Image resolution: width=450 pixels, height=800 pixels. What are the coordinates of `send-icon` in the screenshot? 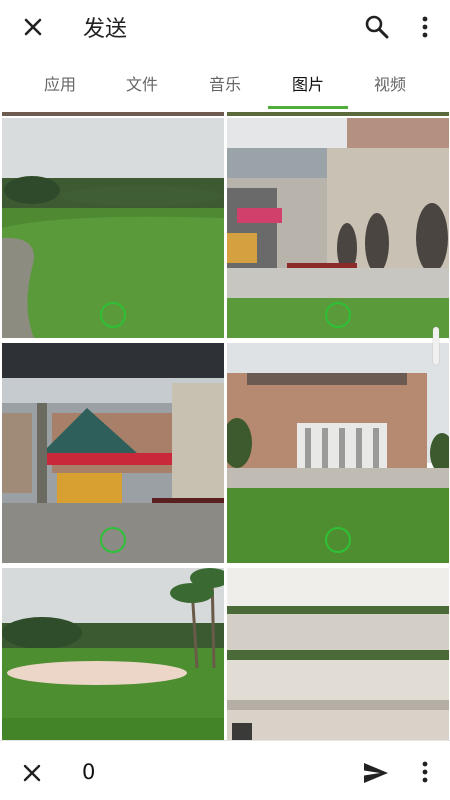 It's located at (376, 773).